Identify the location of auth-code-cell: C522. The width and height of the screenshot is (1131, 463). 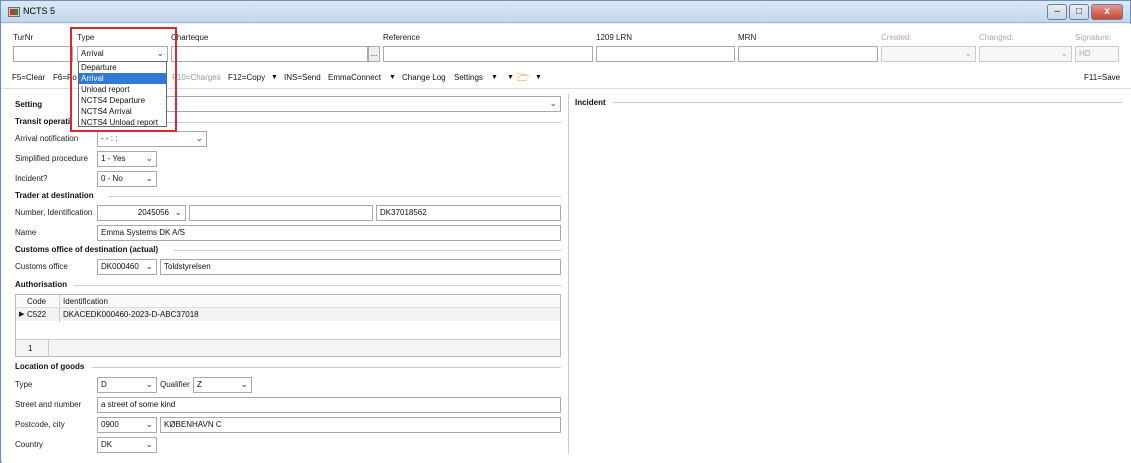
(36, 314).